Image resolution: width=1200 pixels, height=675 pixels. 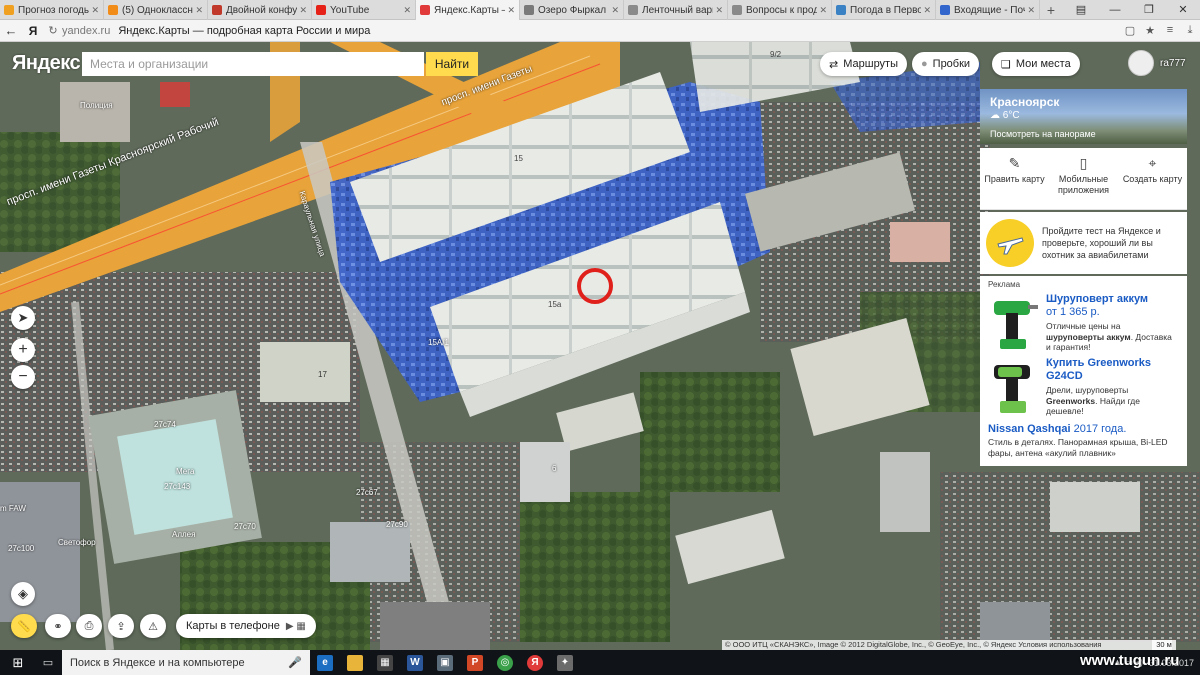 What do you see at coordinates (325, 662) in the screenshot?
I see `taskbar-app-edge: e` at bounding box center [325, 662].